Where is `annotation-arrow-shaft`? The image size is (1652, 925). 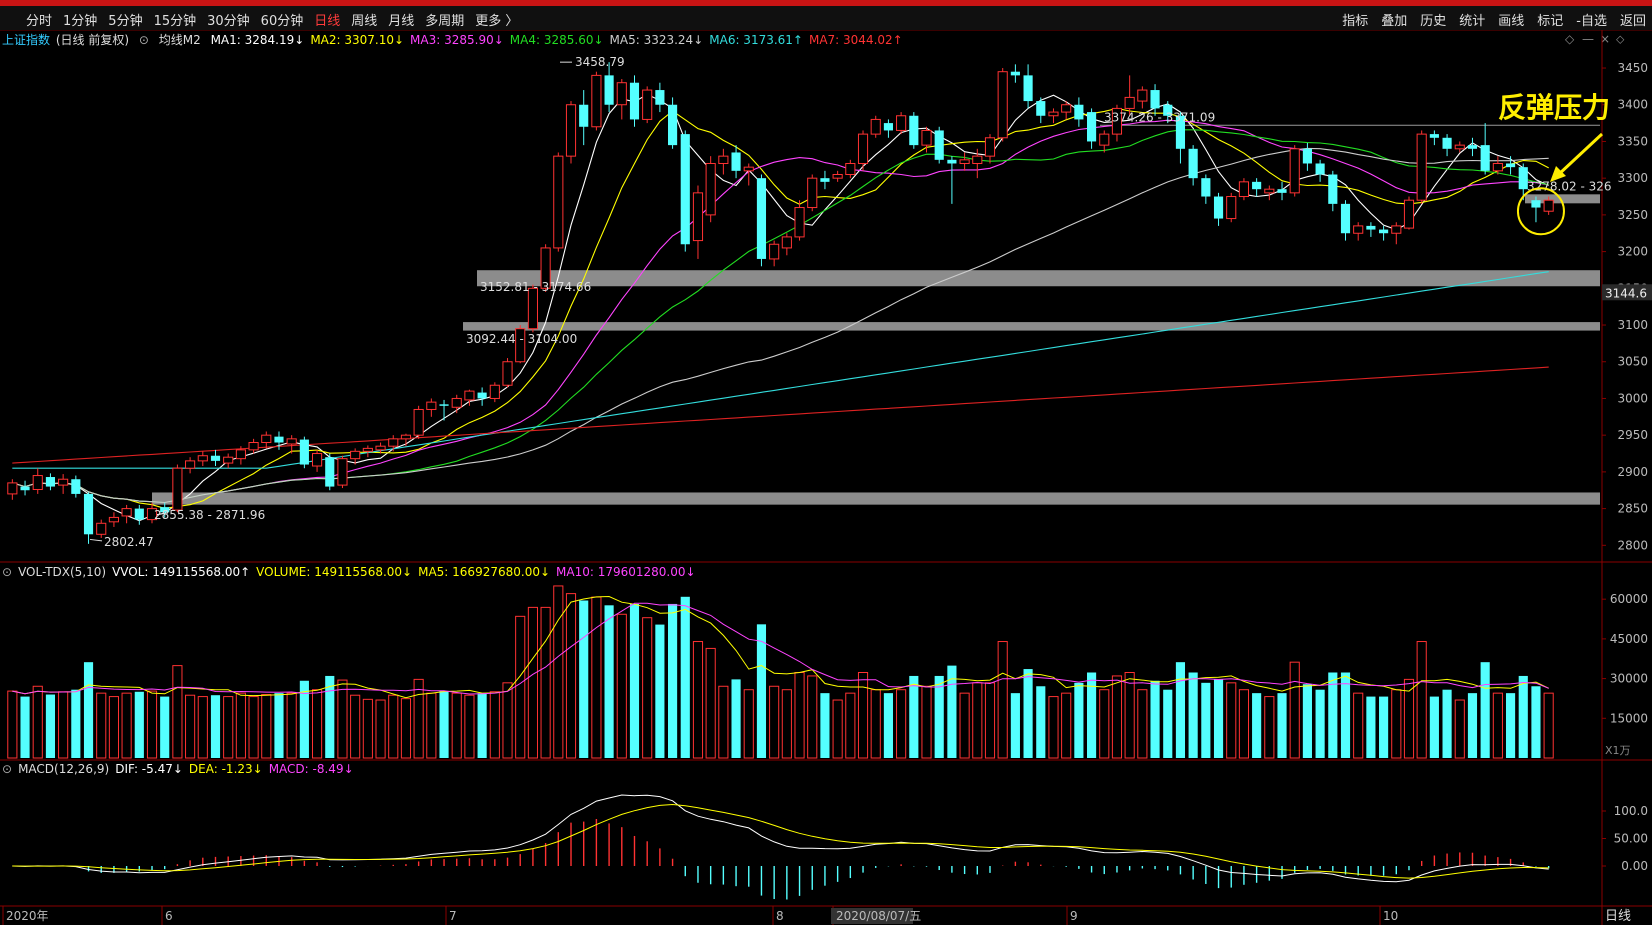
annotation-arrow-shaft is located at coordinates (1580, 154).